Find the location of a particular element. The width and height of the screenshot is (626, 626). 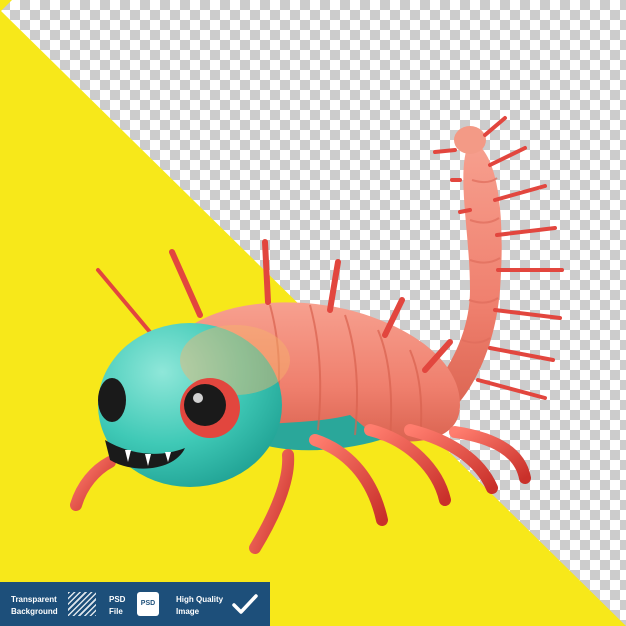

high-quality-label: High Quality is located at coordinates (200, 599).